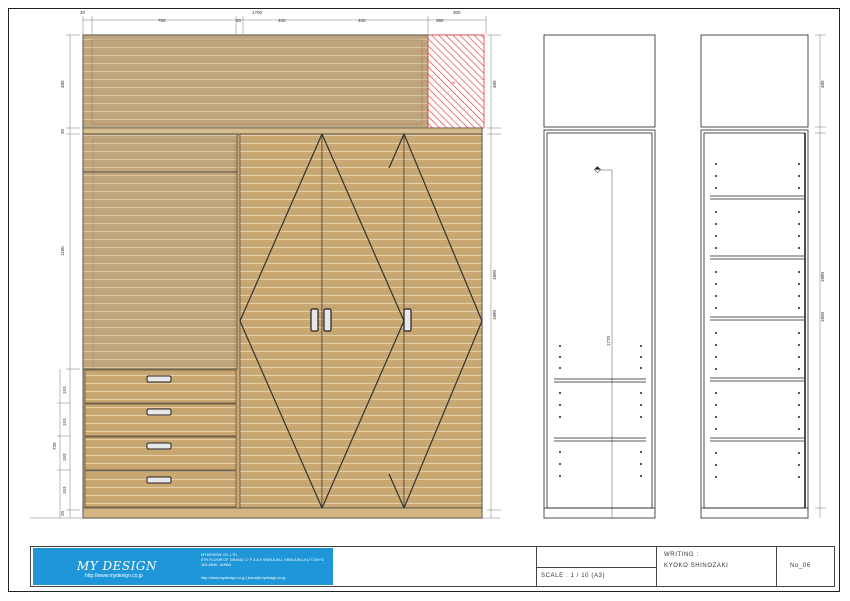 This screenshot has width=850, height=601. What do you see at coordinates (54, 446) in the screenshot?
I see `dim-left-7: 720` at bounding box center [54, 446].